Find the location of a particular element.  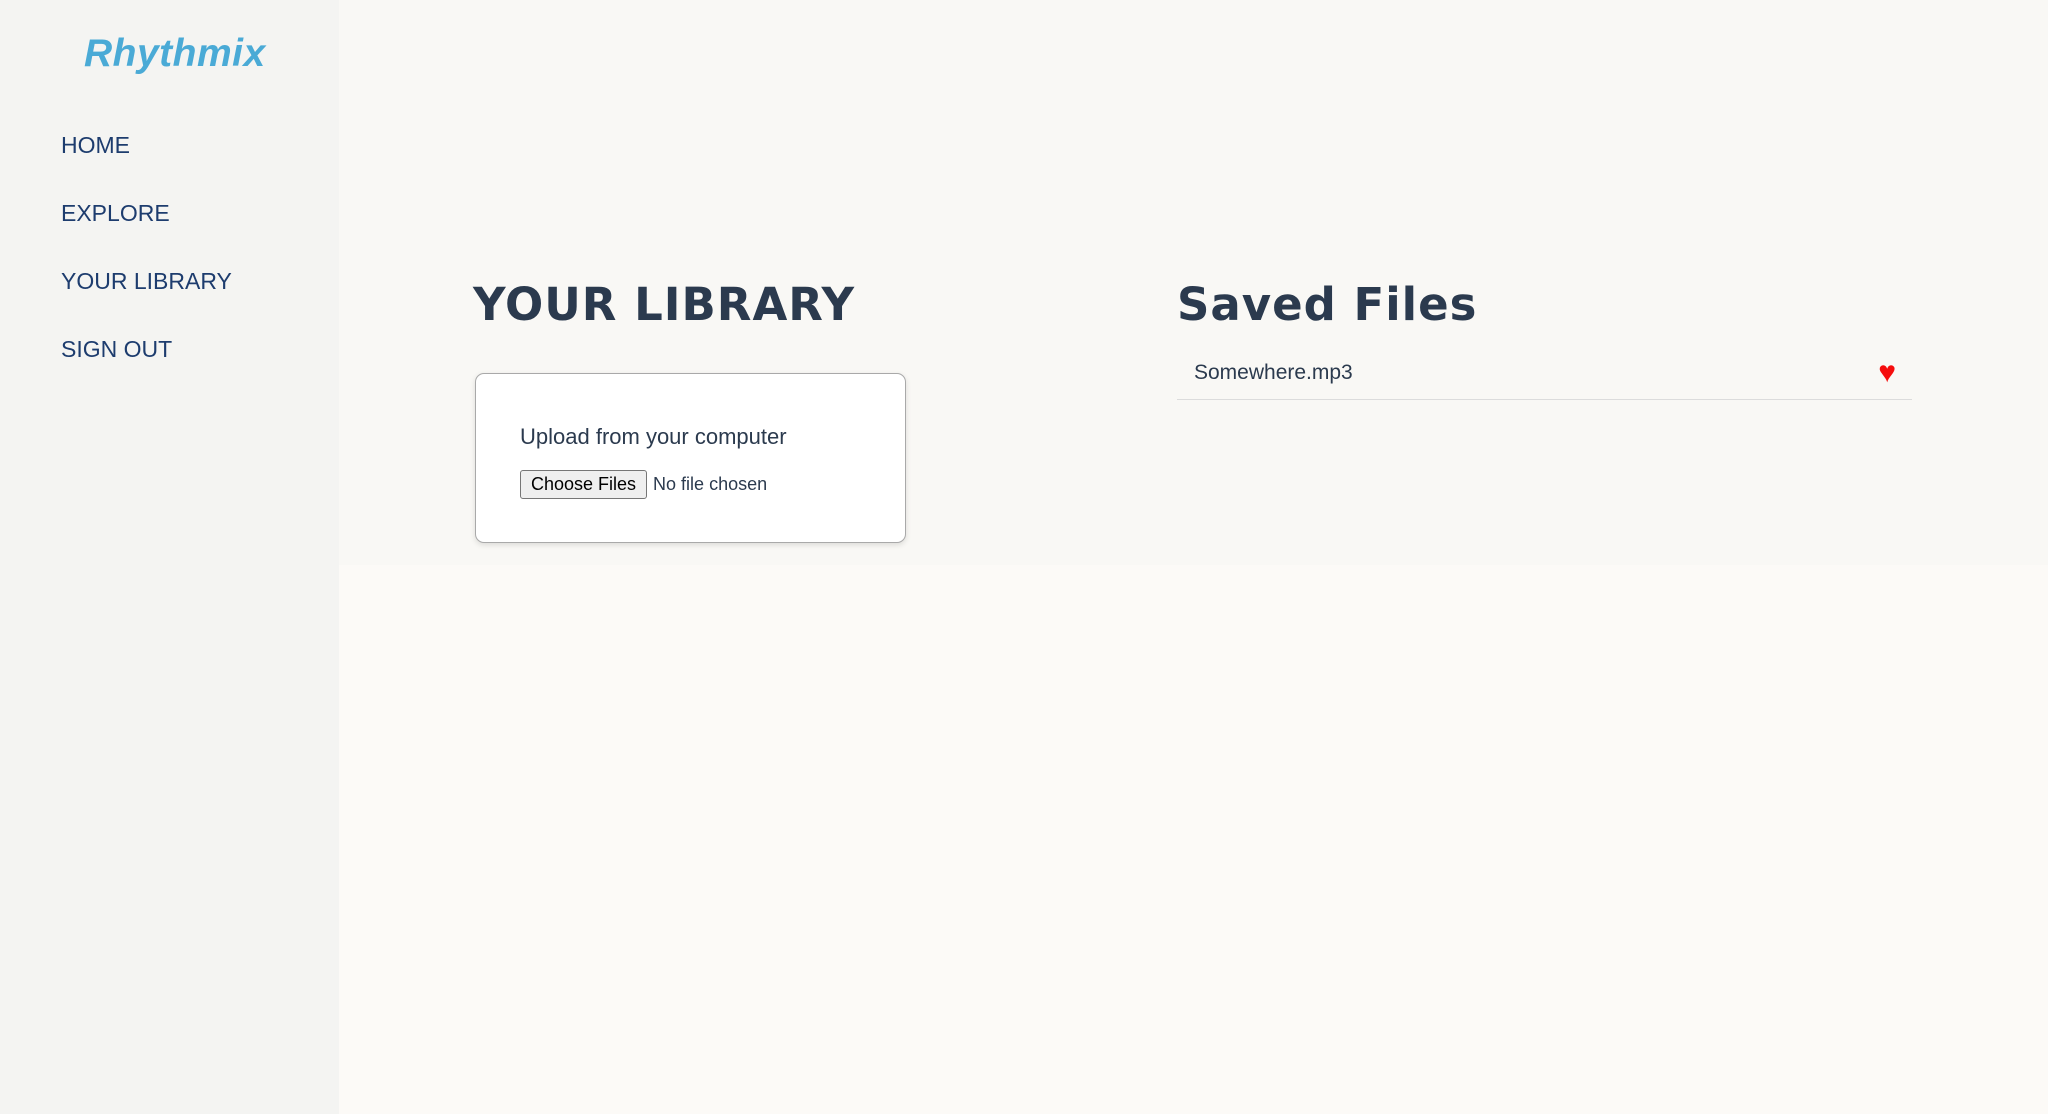

sidebar-item-sign-out: SIGN OUT is located at coordinates (146, 366).